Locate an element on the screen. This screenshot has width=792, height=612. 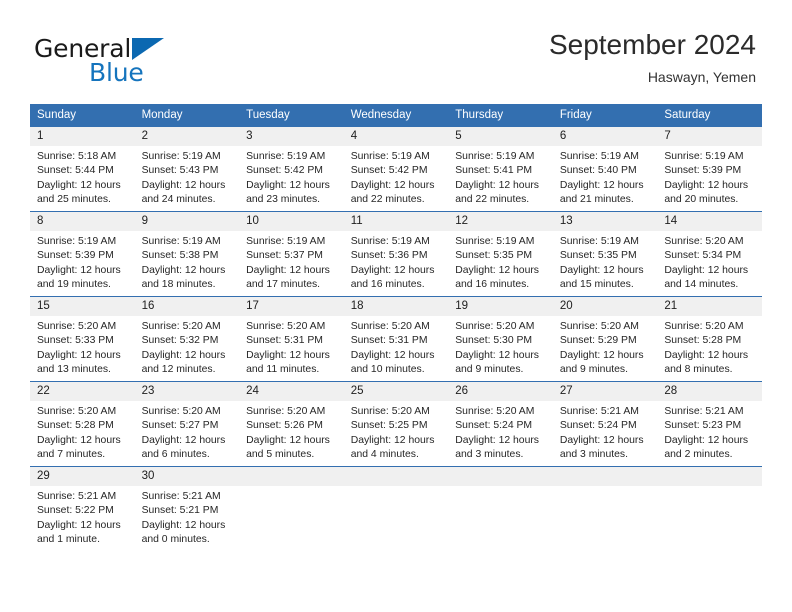
day-sunrise-text: Sunrise: 5:21 AM is located at coordinates (181, 496).